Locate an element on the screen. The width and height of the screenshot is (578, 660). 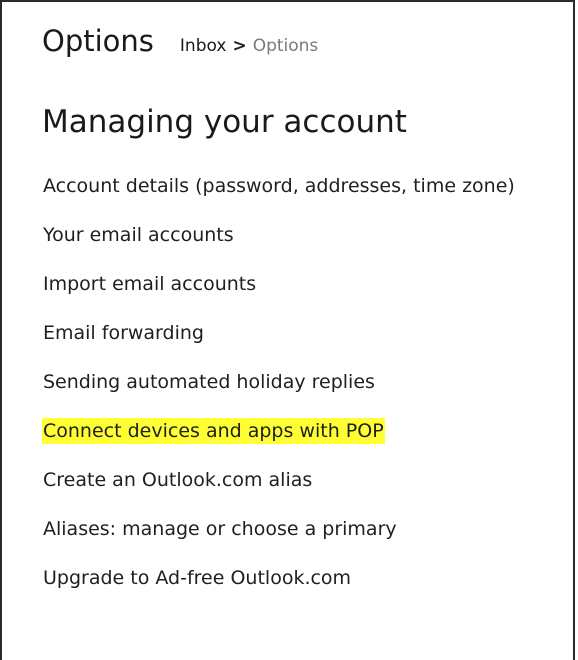
link-label-highlighted: Connect devices and apps with POP is located at coordinates (213, 431).